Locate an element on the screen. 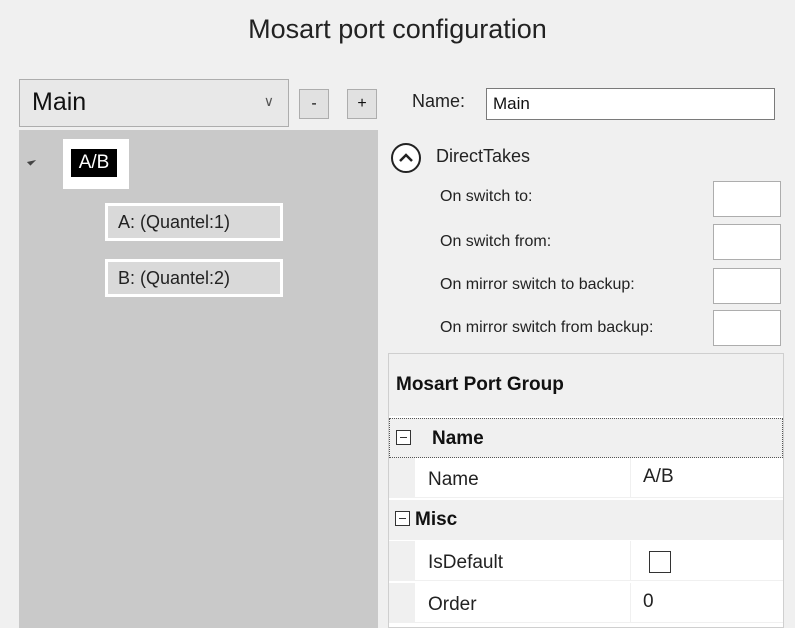 This screenshot has height=628, width=795. property-row: Order 0 is located at coordinates (586, 603).